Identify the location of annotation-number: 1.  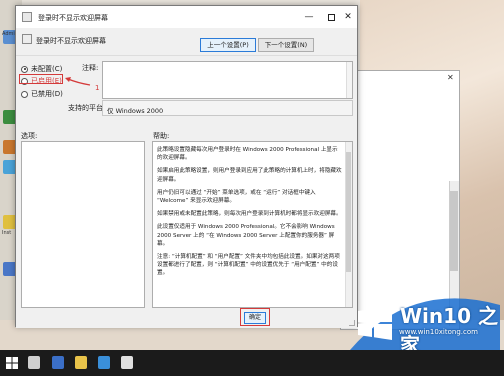
(97, 88).